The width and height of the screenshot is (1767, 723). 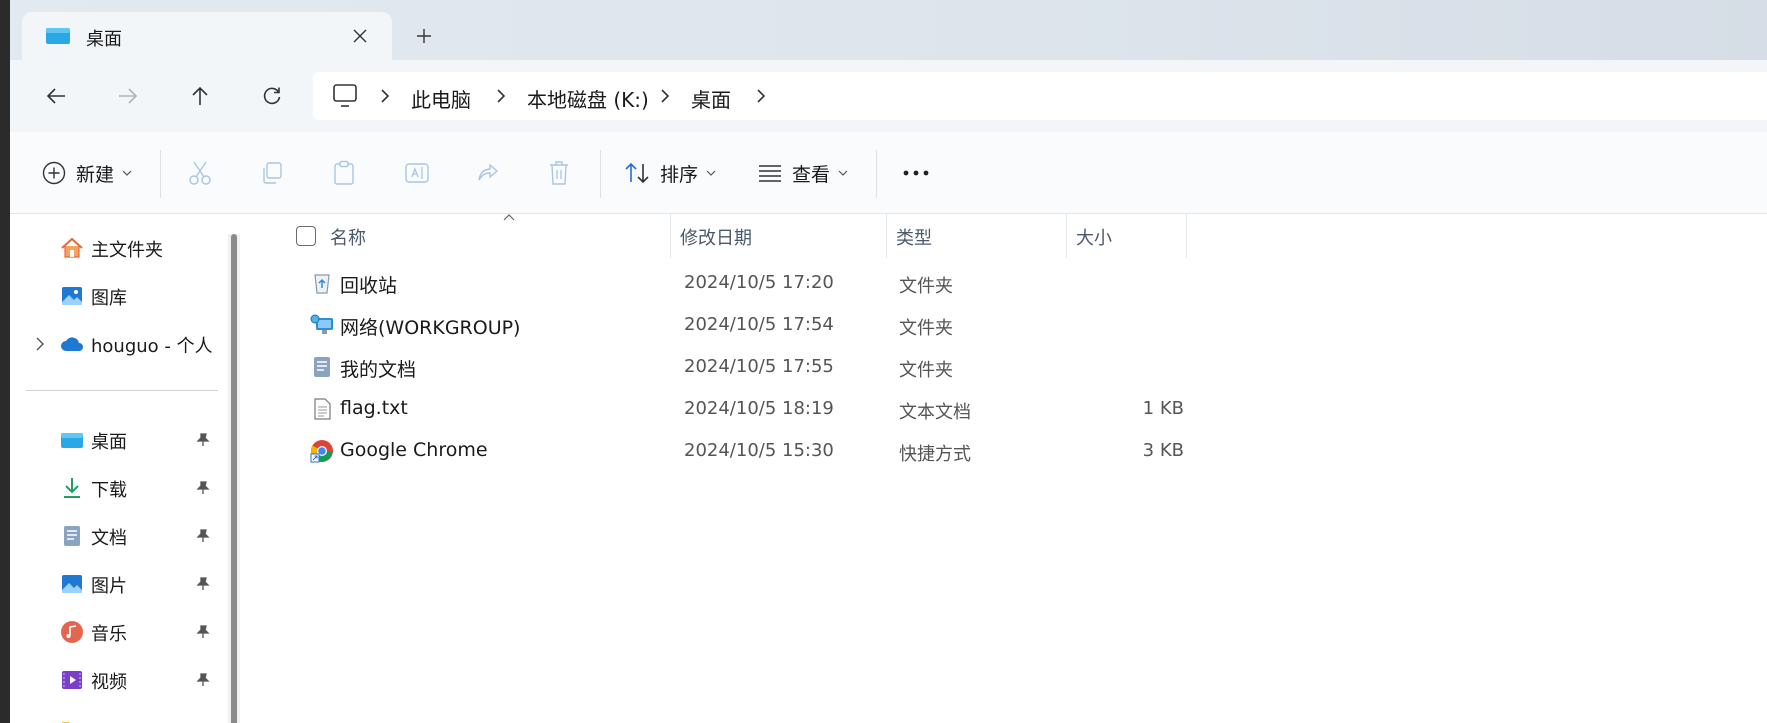 I want to click on refresh-button, so click(x=272, y=96).